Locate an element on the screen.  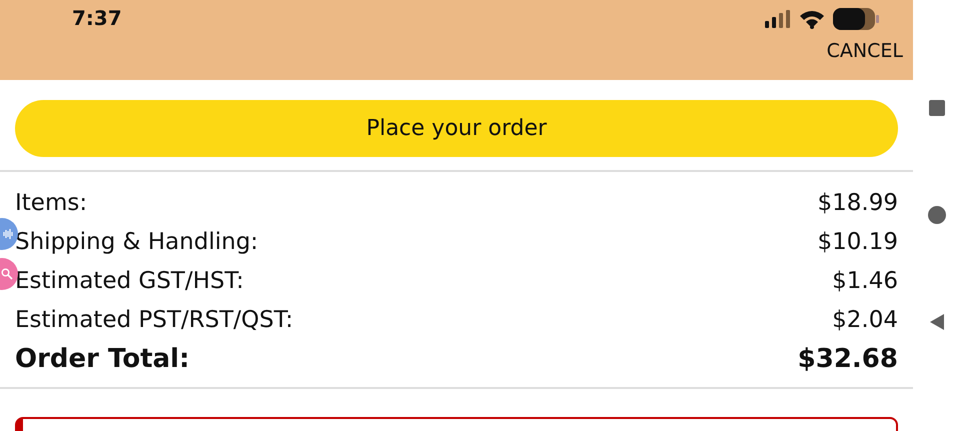
clock-time: 7:37 is located at coordinates (97, 18).